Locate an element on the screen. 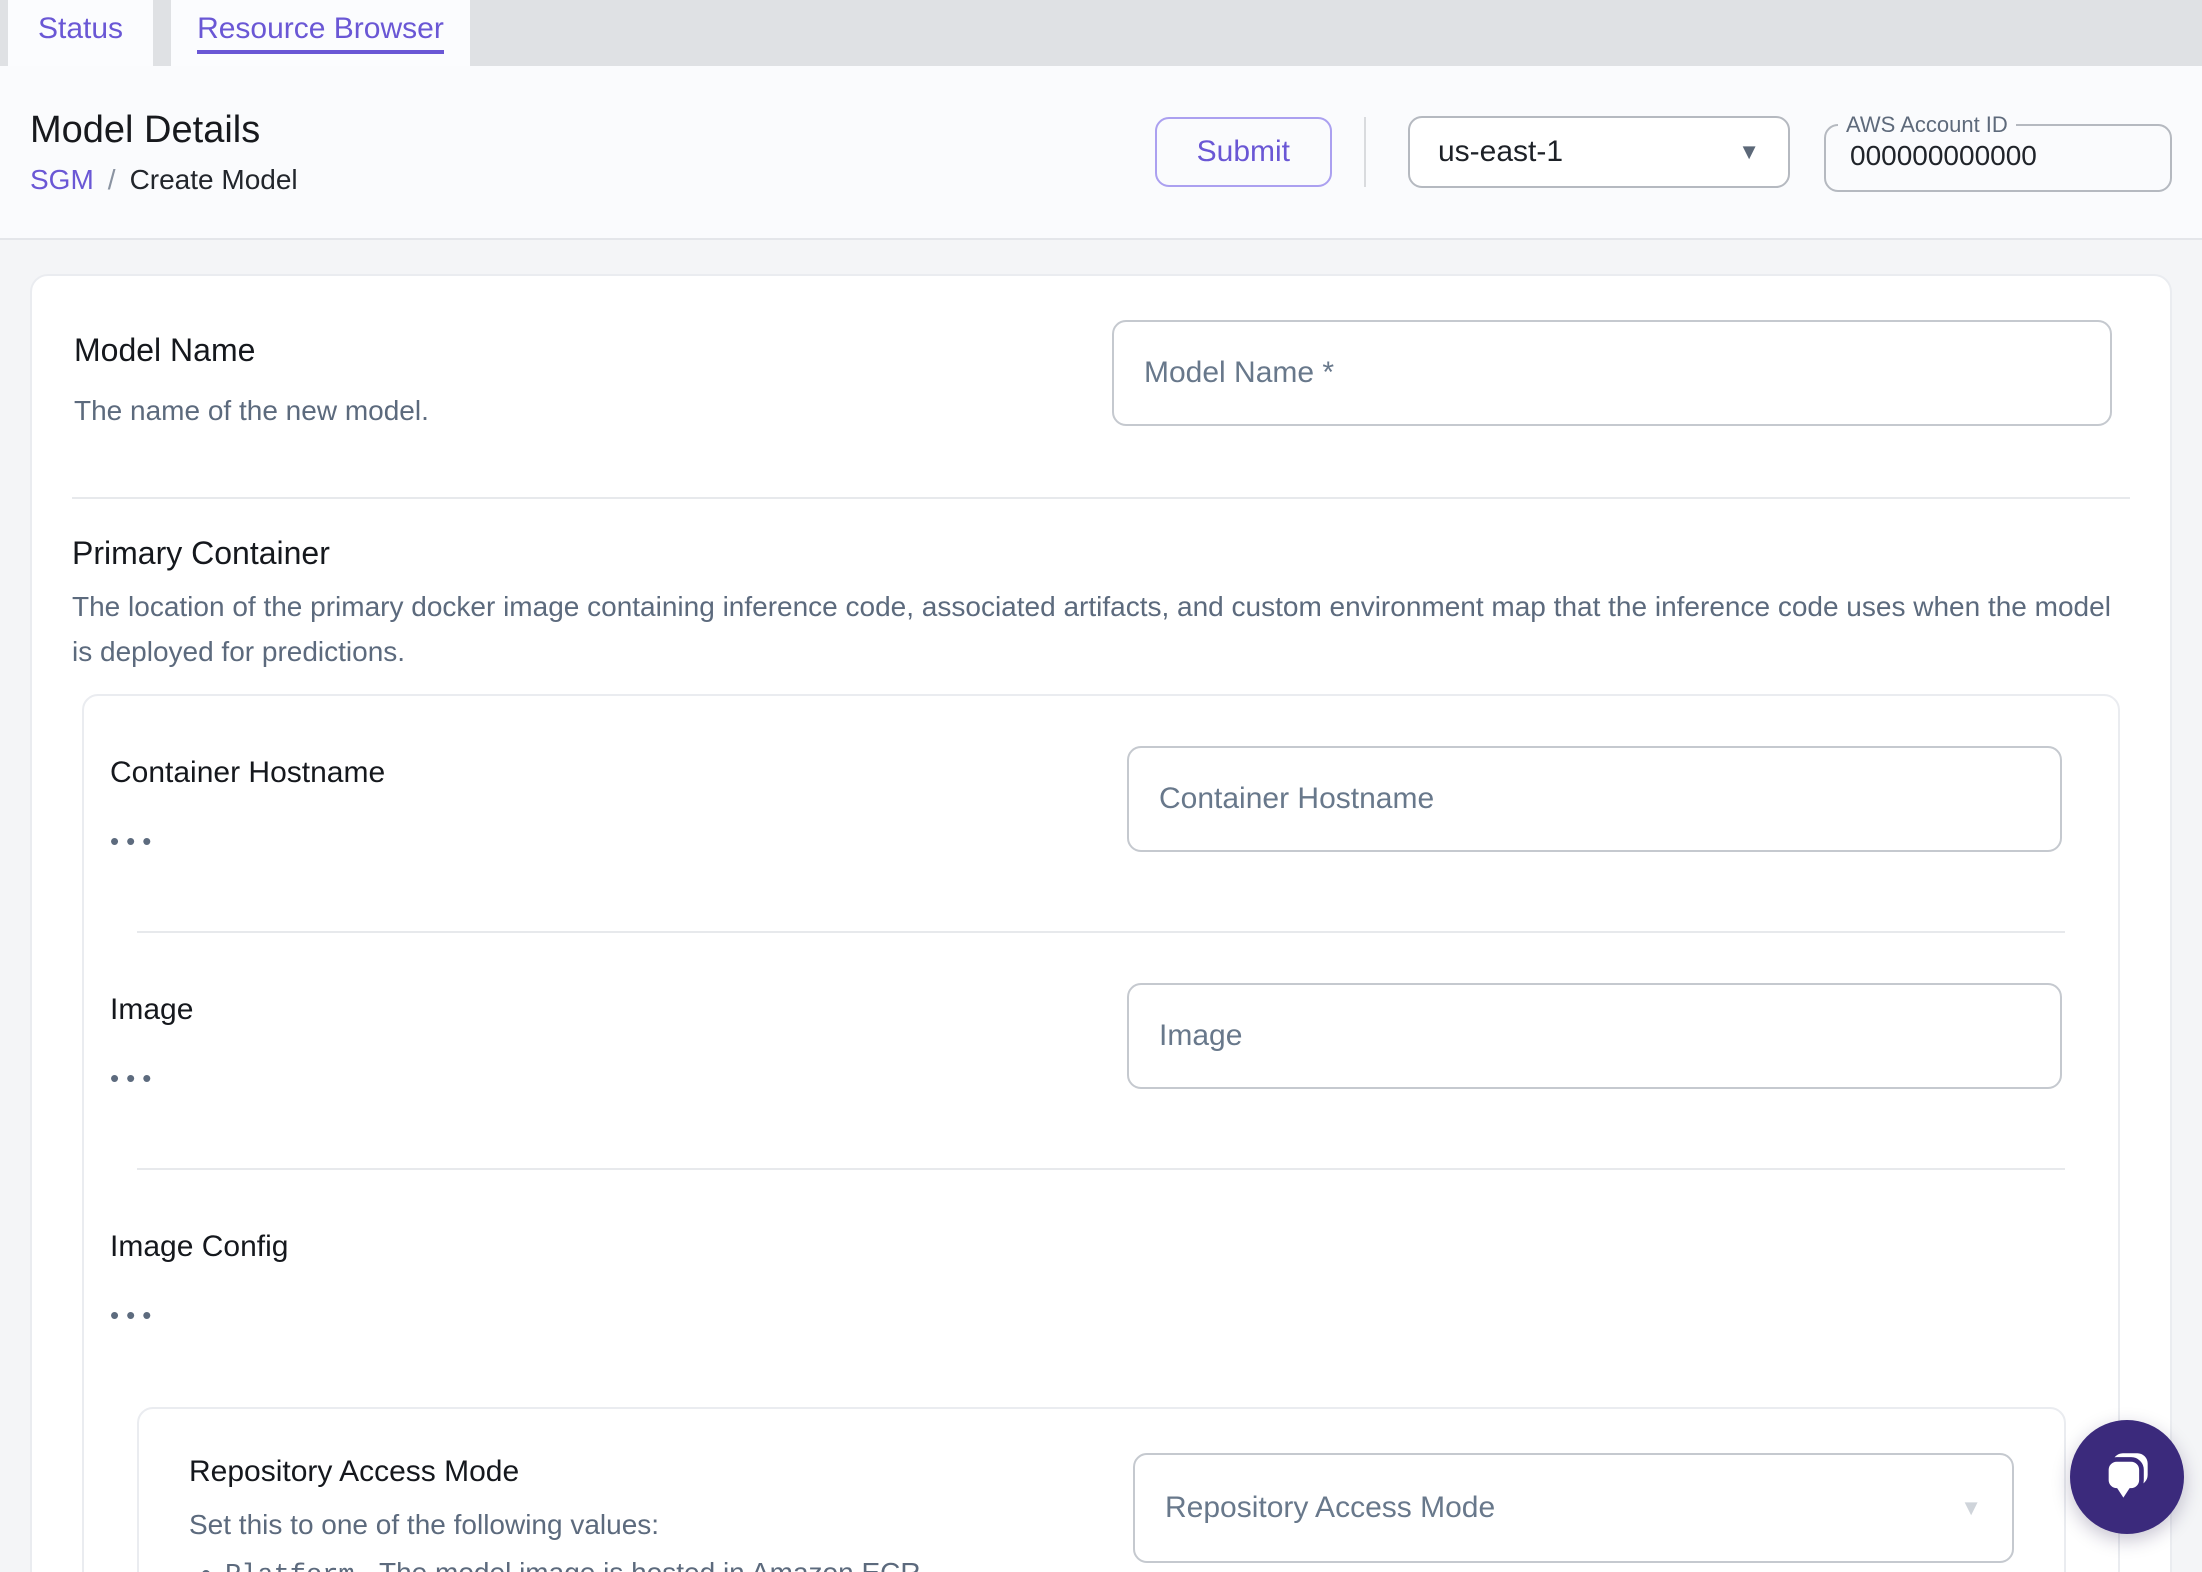  model-name-labels: Model Name The name of the new model. is located at coordinates (251, 373).